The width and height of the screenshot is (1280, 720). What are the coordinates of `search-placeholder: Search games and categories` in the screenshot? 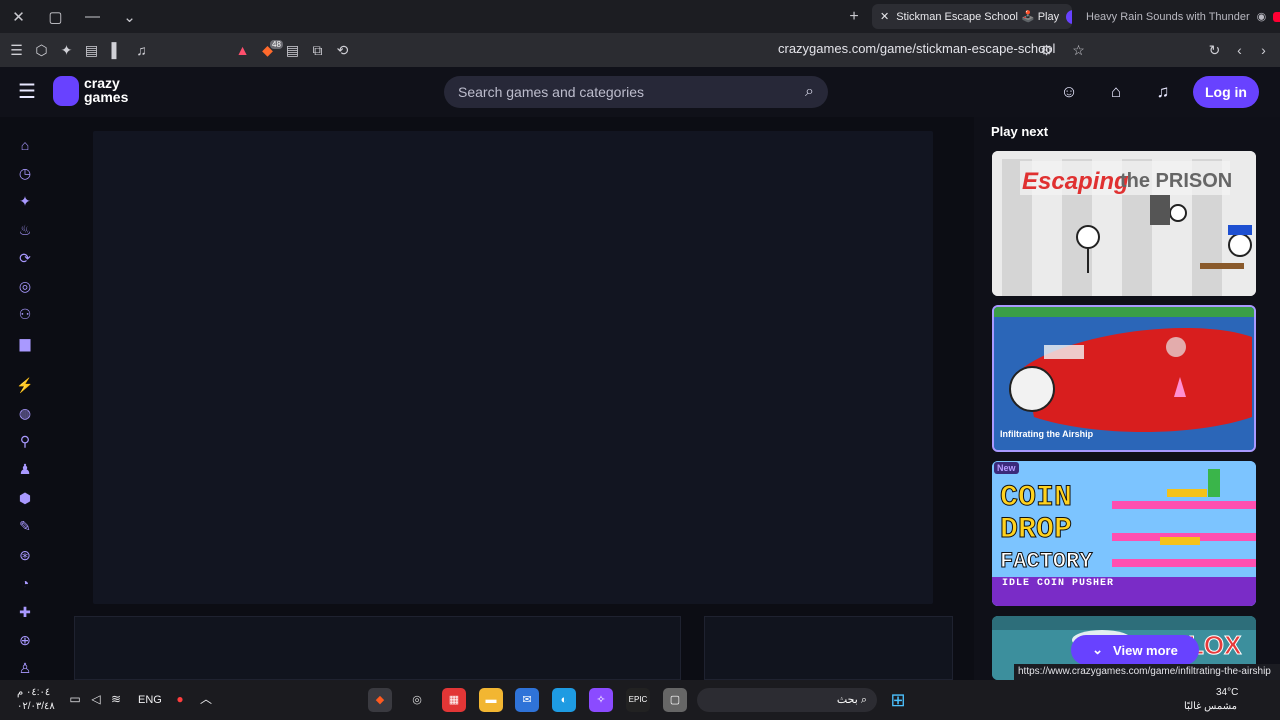 It's located at (551, 92).